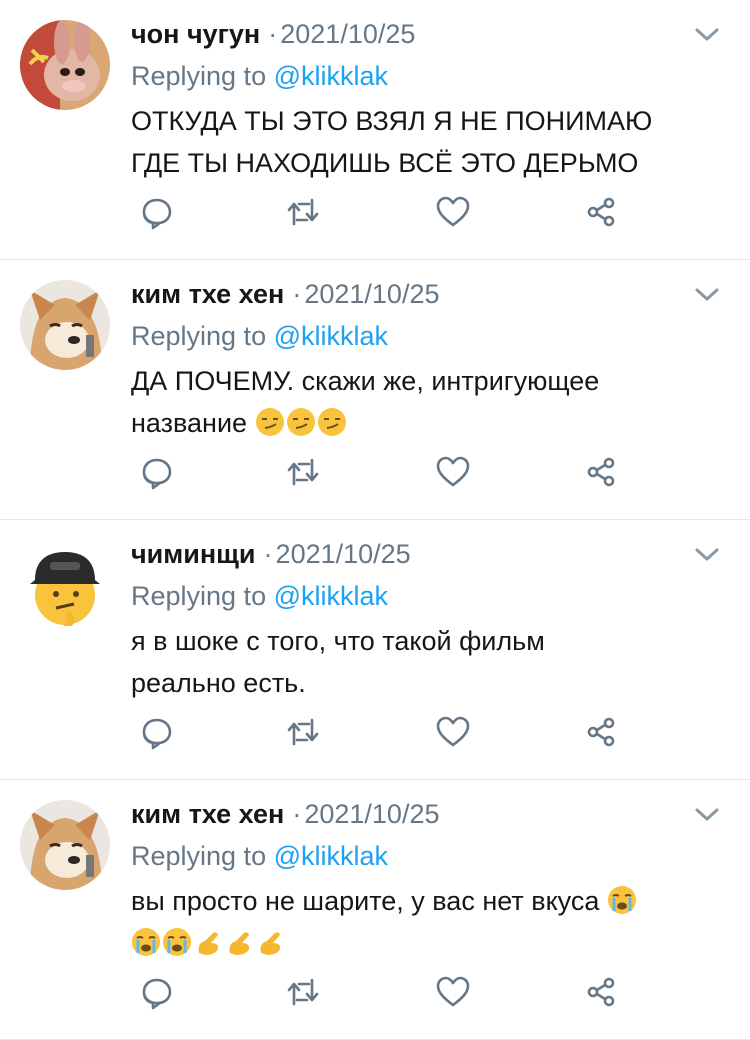 The image size is (750, 1040). Describe the element at coordinates (385, 163) in the screenshot. I see `tweet-text-line: ГДЕ ТЫ НАХОДИШЬ ВСЁ ЭТО ДЕРЬМО` at that location.